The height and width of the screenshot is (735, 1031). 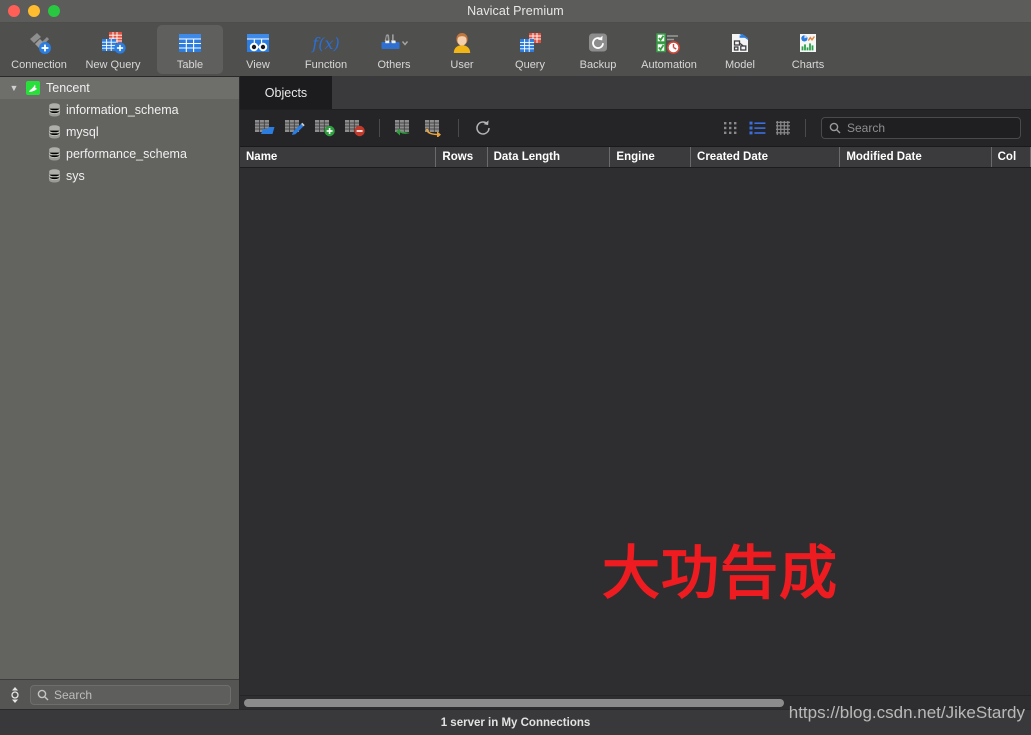 I want to click on export-wizard-icon, so click(x=433, y=128).